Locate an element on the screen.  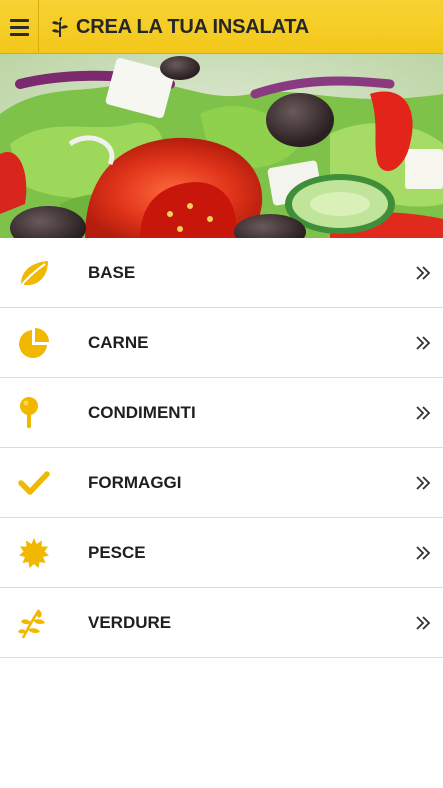
list-item-label: PESCE is located at coordinates (117, 552).